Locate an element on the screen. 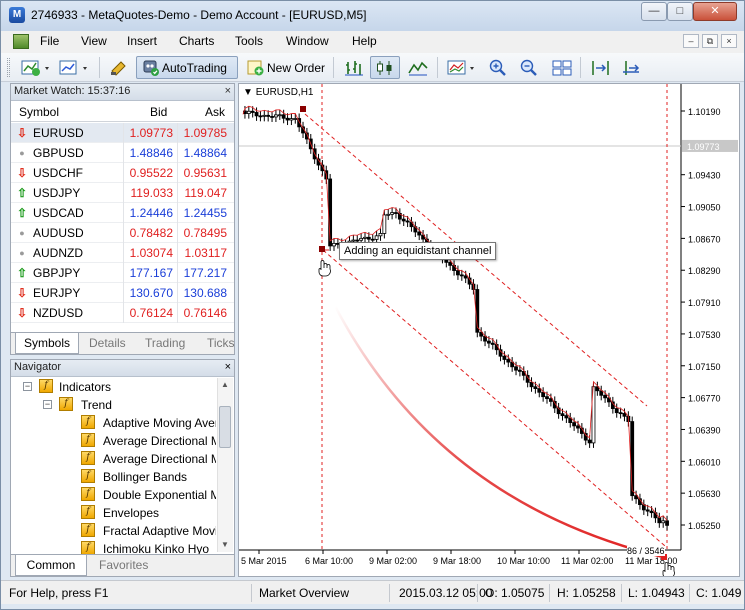  tab-ticks: Ticks is located at coordinates (221, 343).